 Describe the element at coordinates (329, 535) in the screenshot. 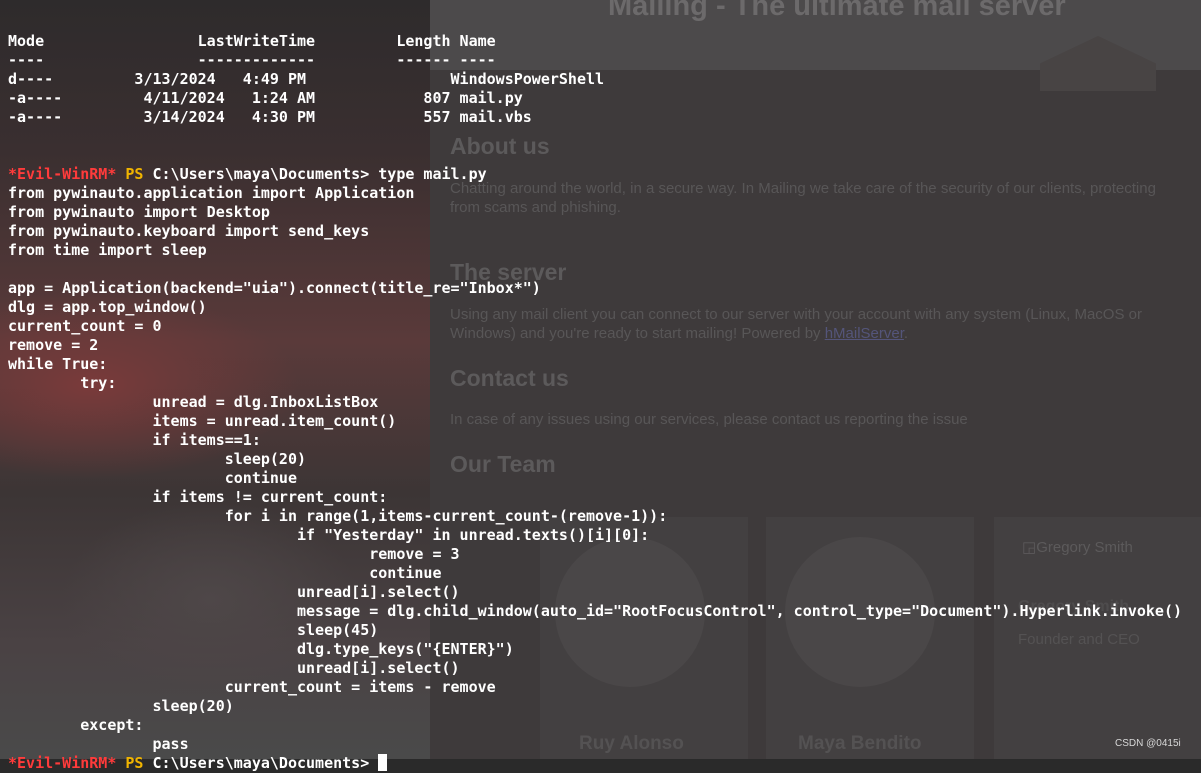

I see `code-line: if "Yesterday" in unread.texts()[i][0]:` at that location.